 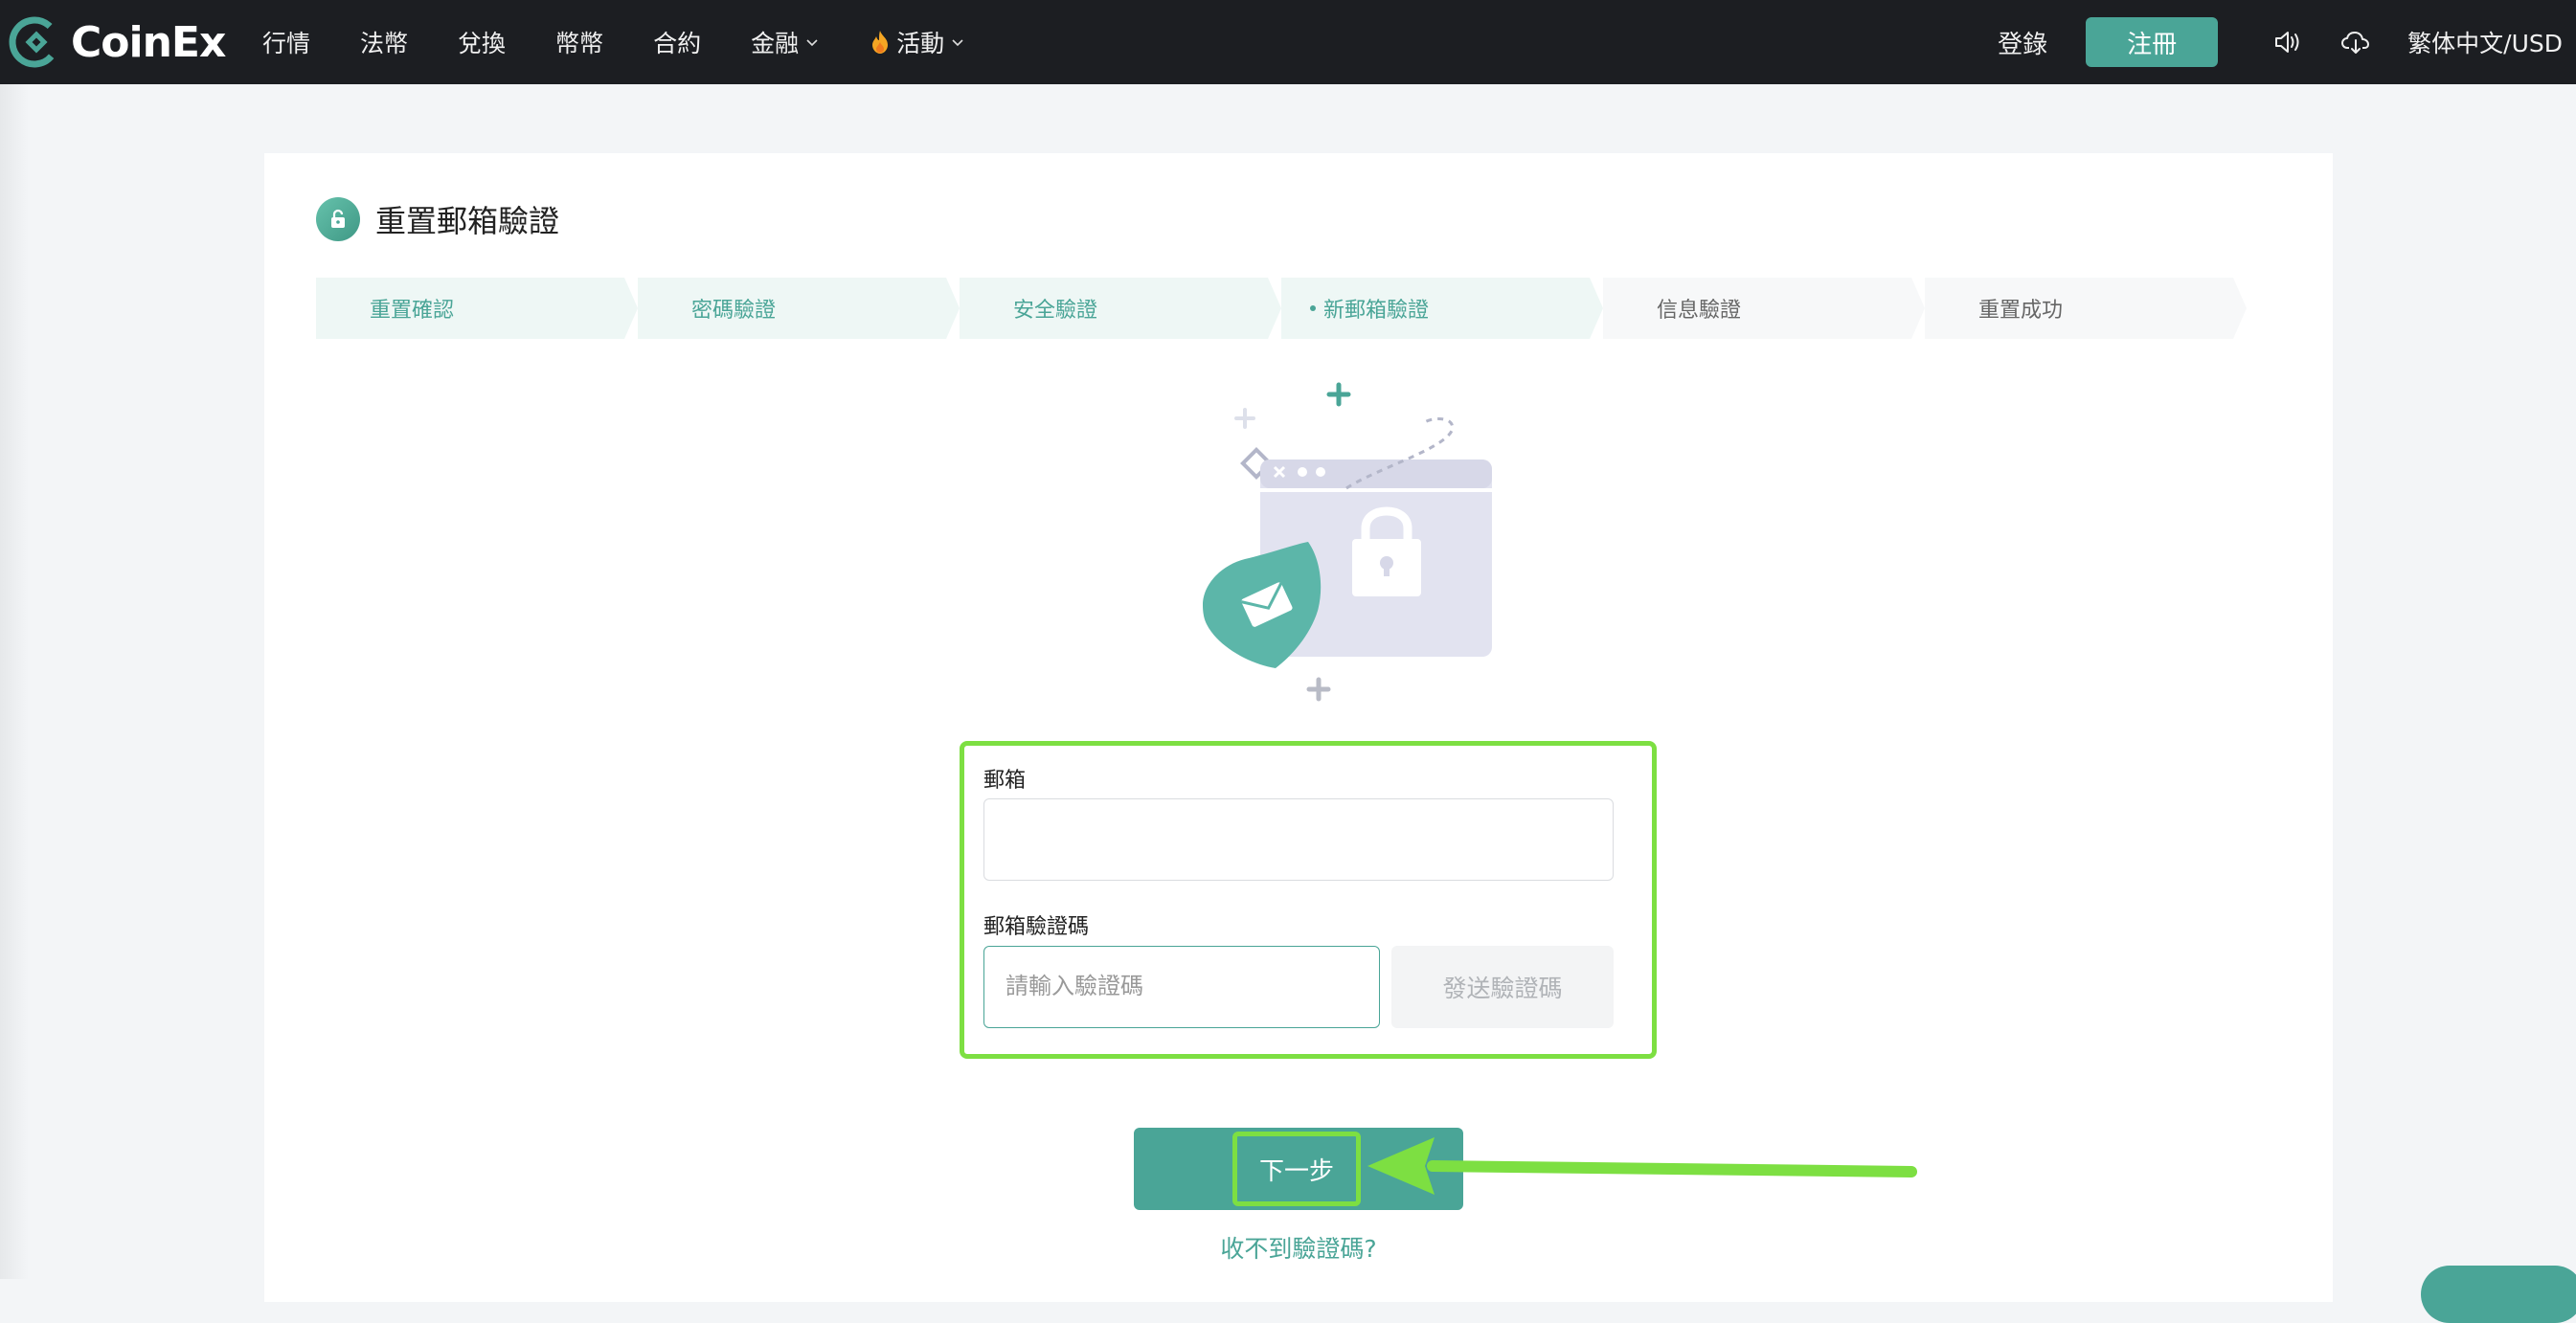 What do you see at coordinates (14, 681) in the screenshot?
I see `left-edge-shade` at bounding box center [14, 681].